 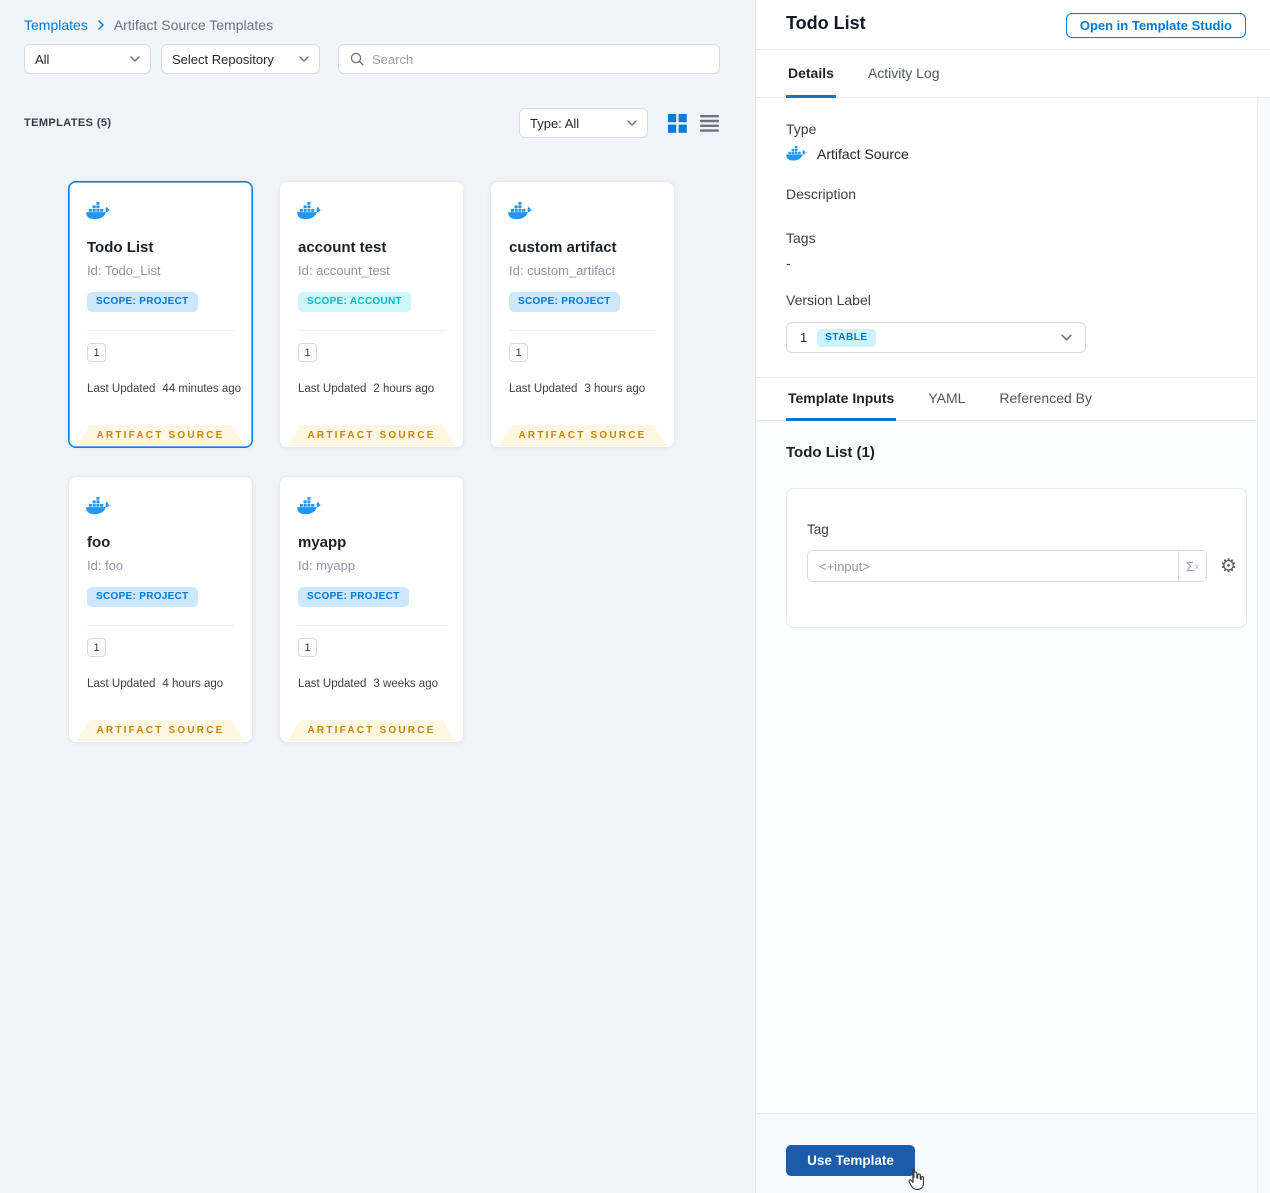 I want to click on last-updated: Last Updated 4 hours ago, so click(x=155, y=684).